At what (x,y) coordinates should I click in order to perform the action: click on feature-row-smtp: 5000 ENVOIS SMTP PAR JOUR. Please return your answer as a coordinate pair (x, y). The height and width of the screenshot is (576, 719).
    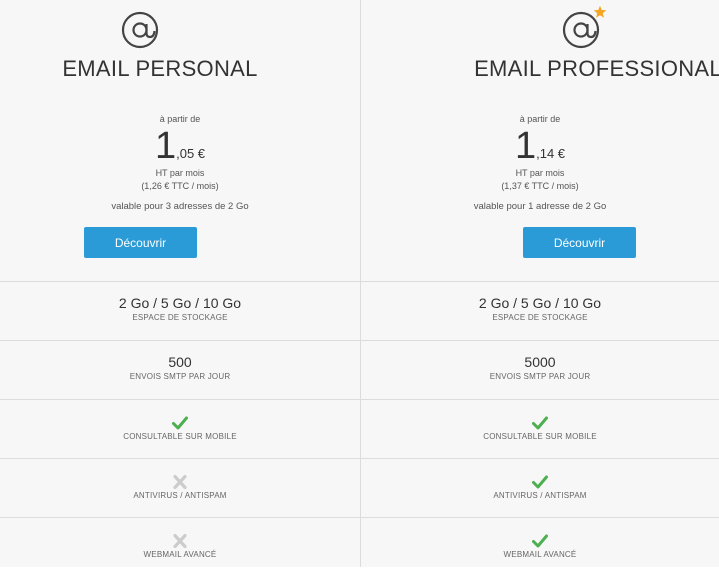
    Looking at the image, I should click on (540, 369).